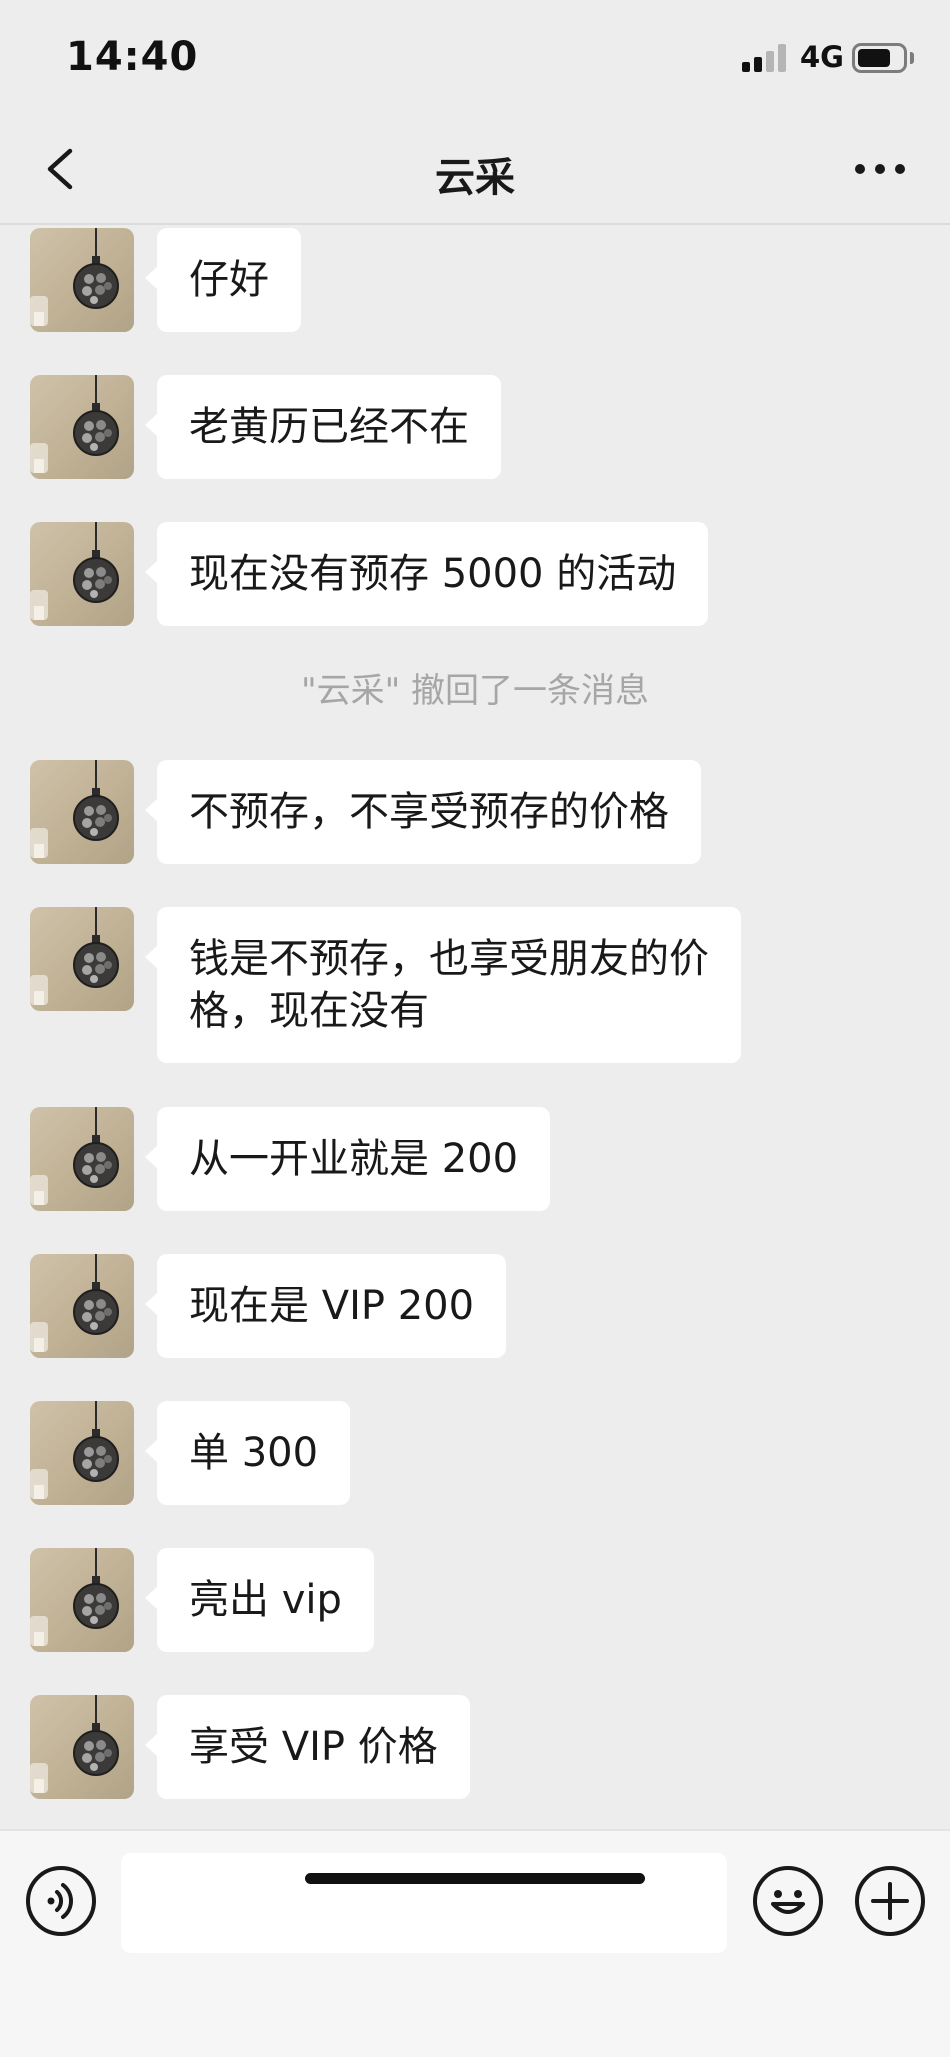 This screenshot has height=2057, width=950. What do you see at coordinates (132, 57) in the screenshot?
I see `status-time: 14:40` at bounding box center [132, 57].